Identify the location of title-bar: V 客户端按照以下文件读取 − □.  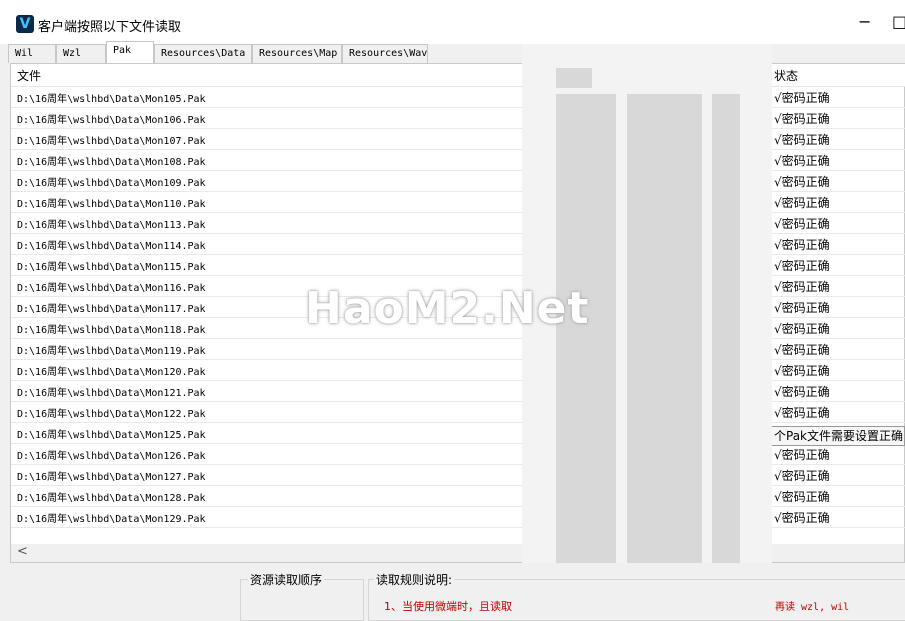
(452, 22).